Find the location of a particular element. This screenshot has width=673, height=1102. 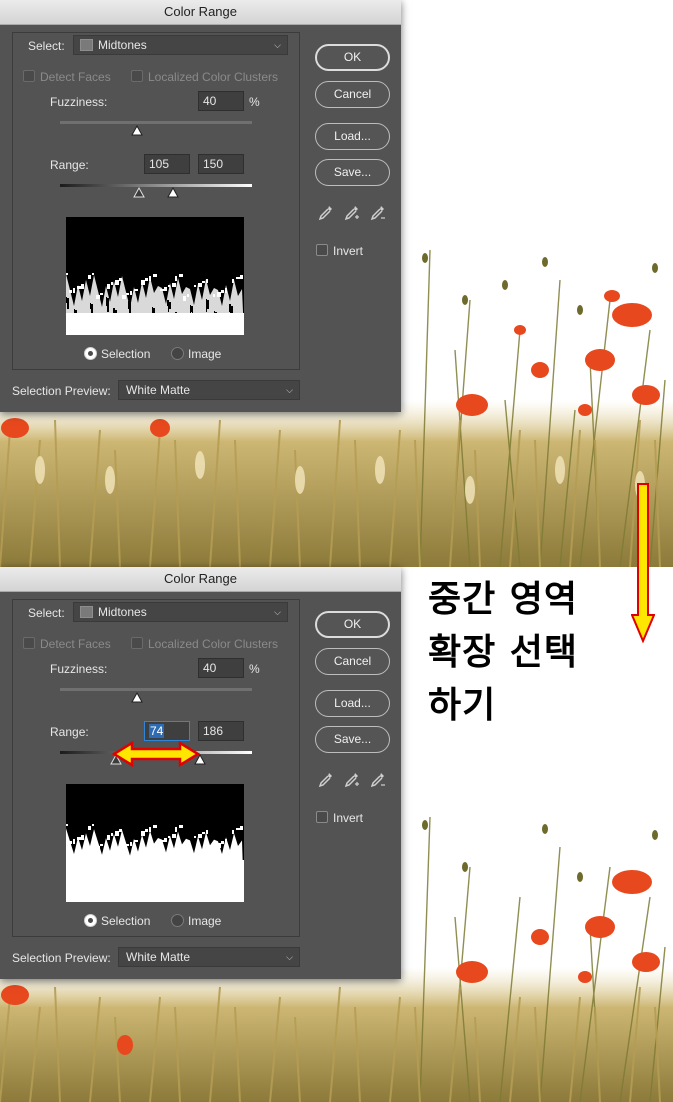

caption-line: 하기 is located at coordinates (462, 705).